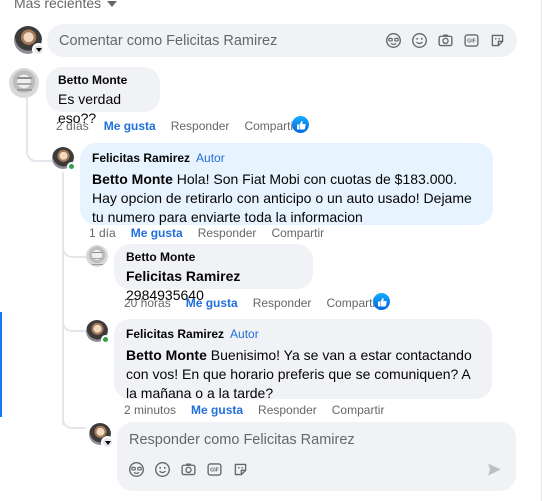  I want to click on focus-indicator, so click(1, 364).